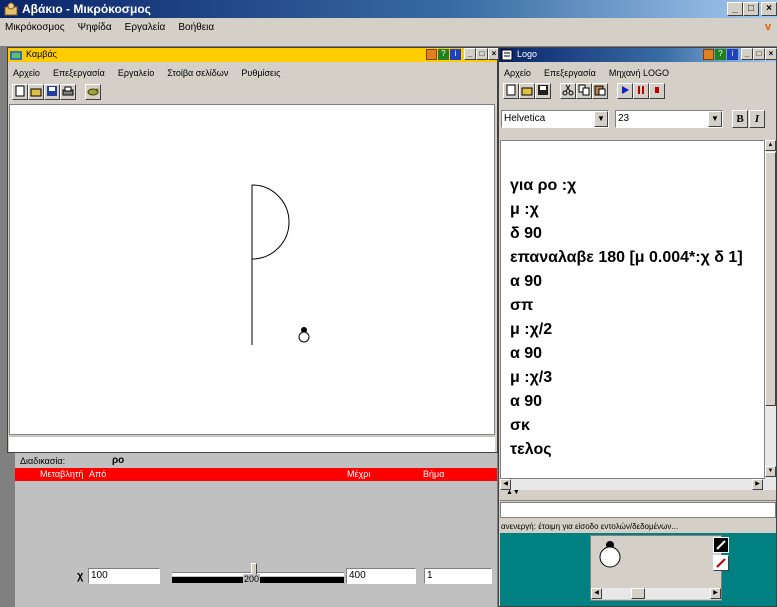 Image resolution: width=777 pixels, height=607 pixels. Describe the element at coordinates (656, 593) in the screenshot. I see `turtle-preview-scrollbar: ◀ ▶` at that location.